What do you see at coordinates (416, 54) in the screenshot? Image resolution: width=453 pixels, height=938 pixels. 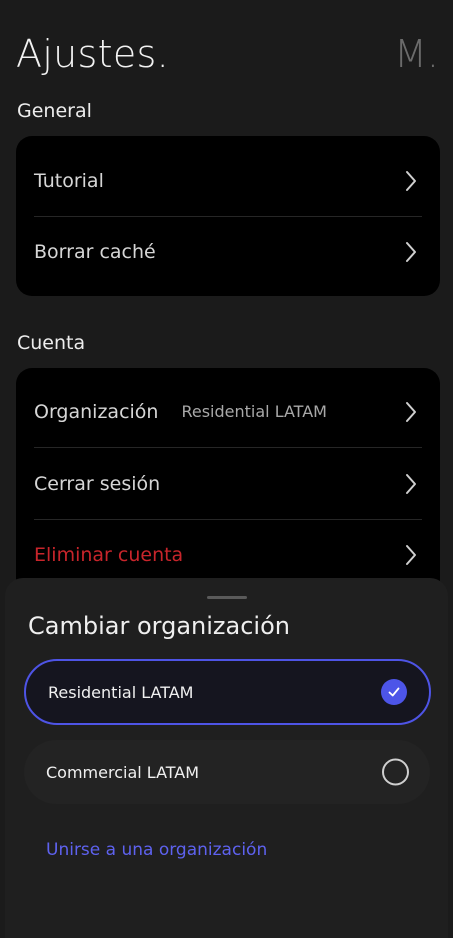 I see `avatar: M.` at bounding box center [416, 54].